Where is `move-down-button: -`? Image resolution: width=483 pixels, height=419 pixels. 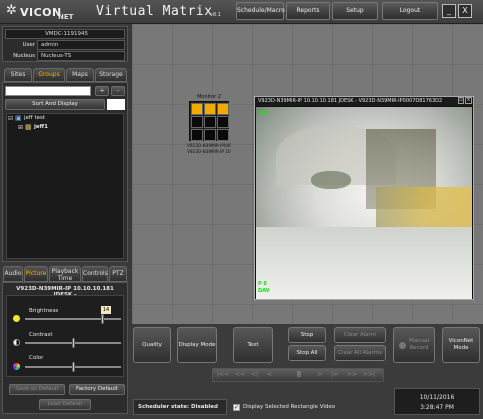 move-down-button: - is located at coordinates (118, 91).